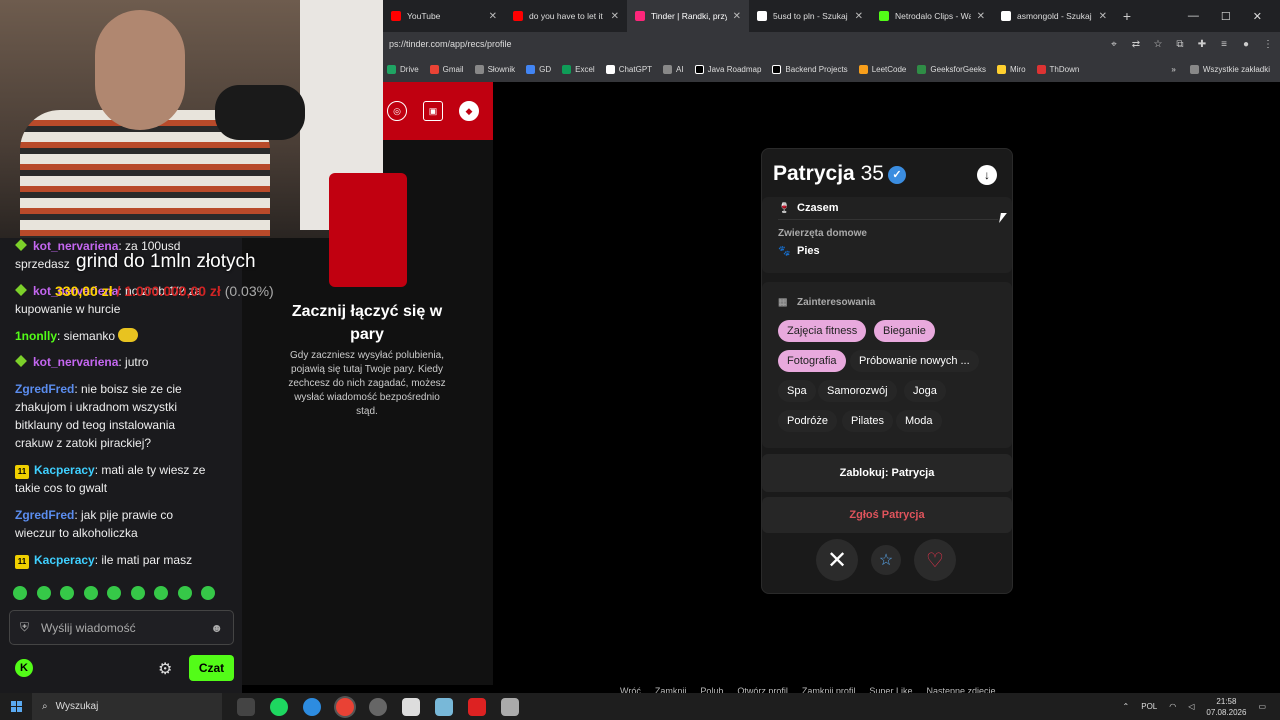 The height and width of the screenshot is (720, 1280). I want to click on volume-icon: ◁, so click(1191, 706).